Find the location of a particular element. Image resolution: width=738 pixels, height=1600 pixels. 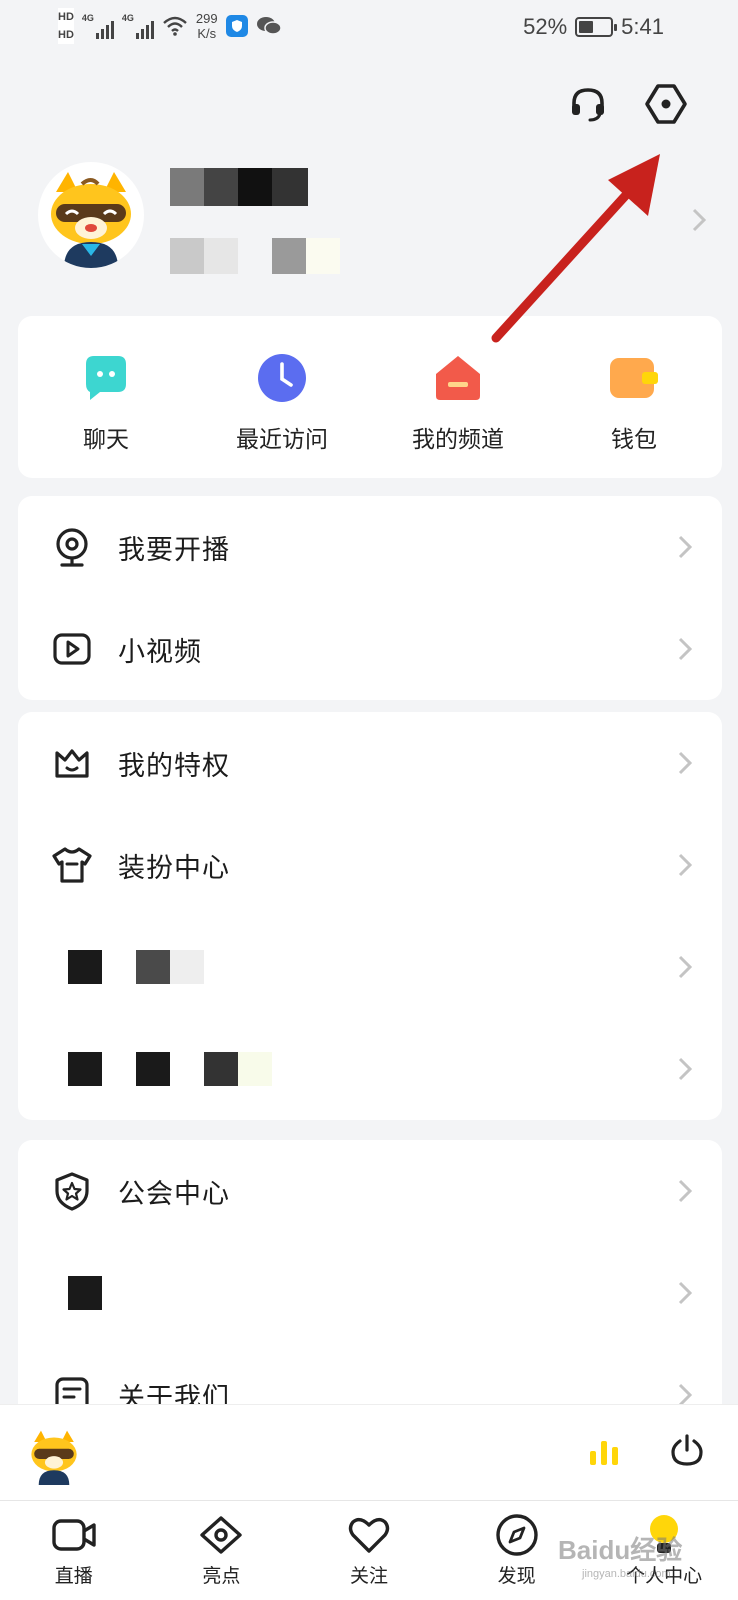

power-icon is located at coordinates (687, 1450).